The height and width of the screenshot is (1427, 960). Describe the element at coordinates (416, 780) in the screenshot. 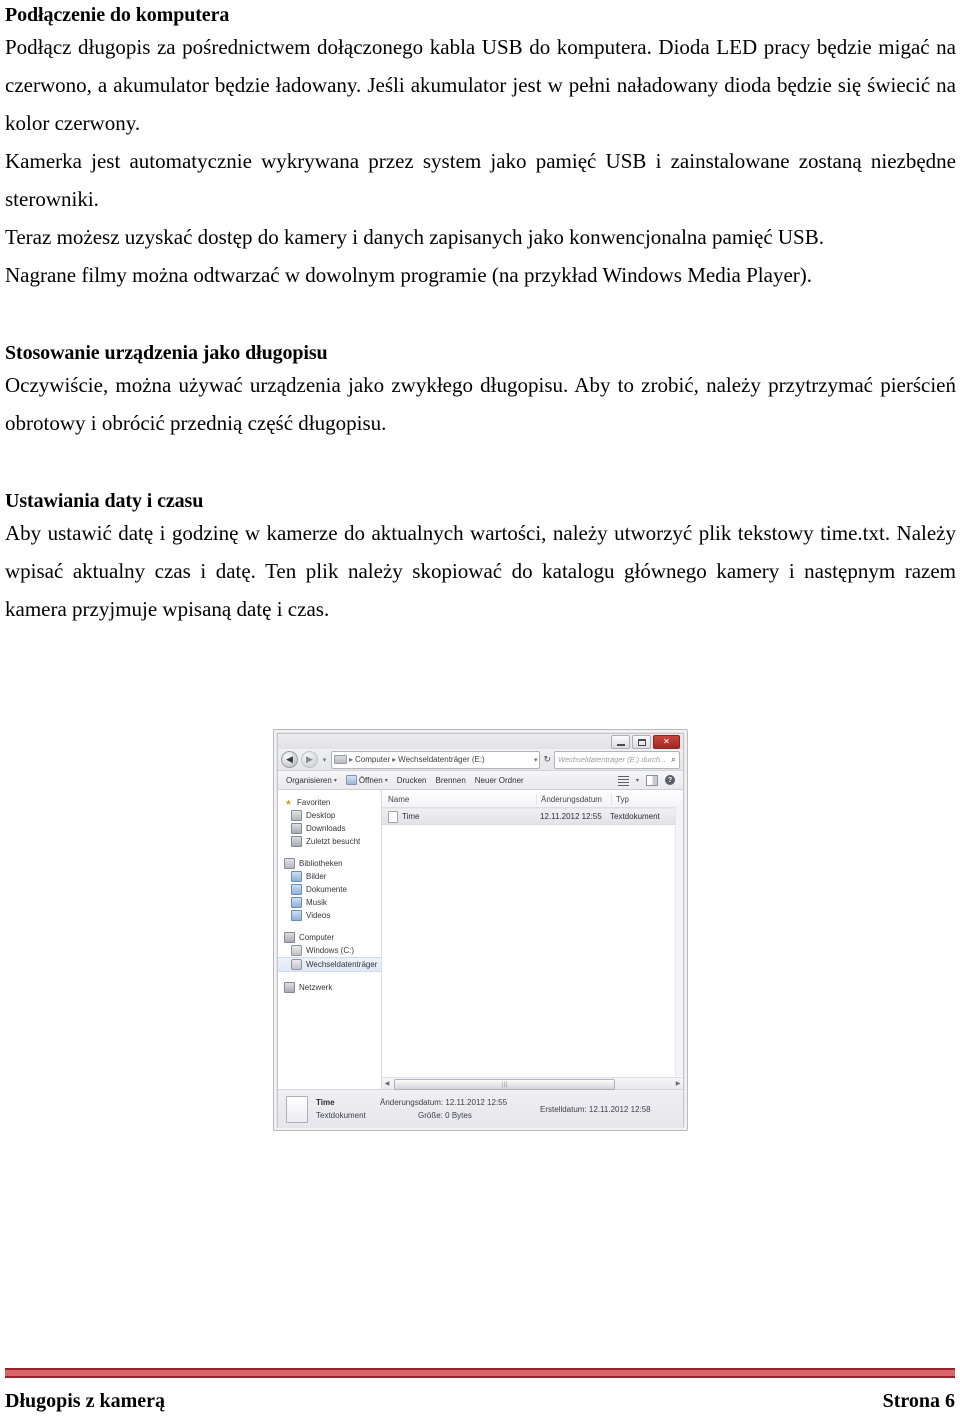

I see `toolbar-button-drucken: Drucken` at that location.